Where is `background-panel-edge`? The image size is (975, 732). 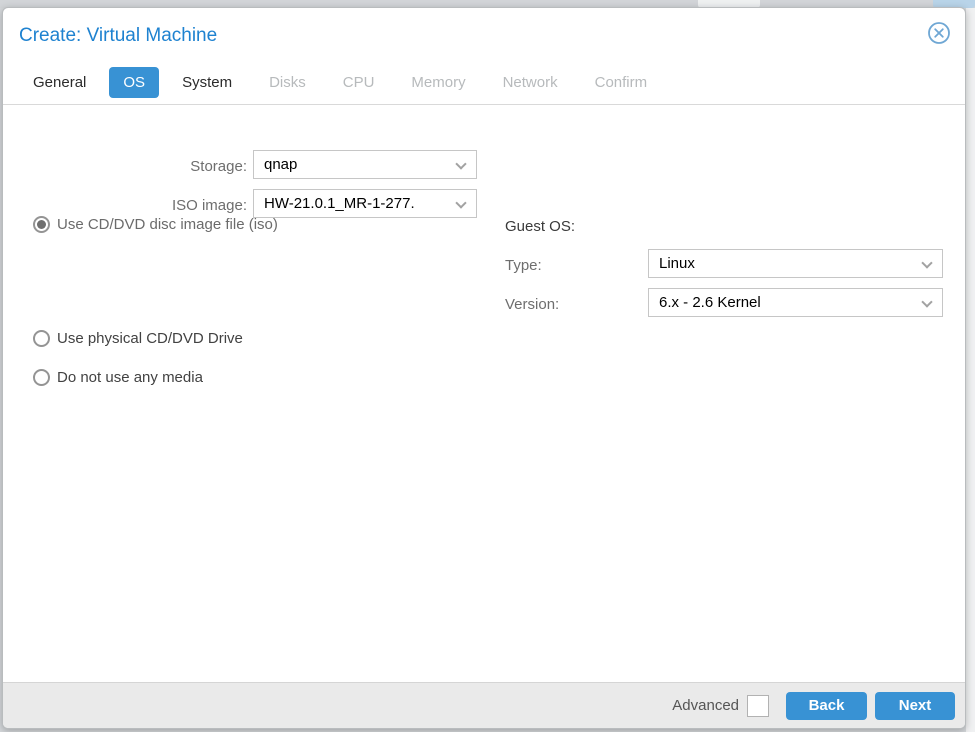
background-panel-edge is located at coordinates (970, 370).